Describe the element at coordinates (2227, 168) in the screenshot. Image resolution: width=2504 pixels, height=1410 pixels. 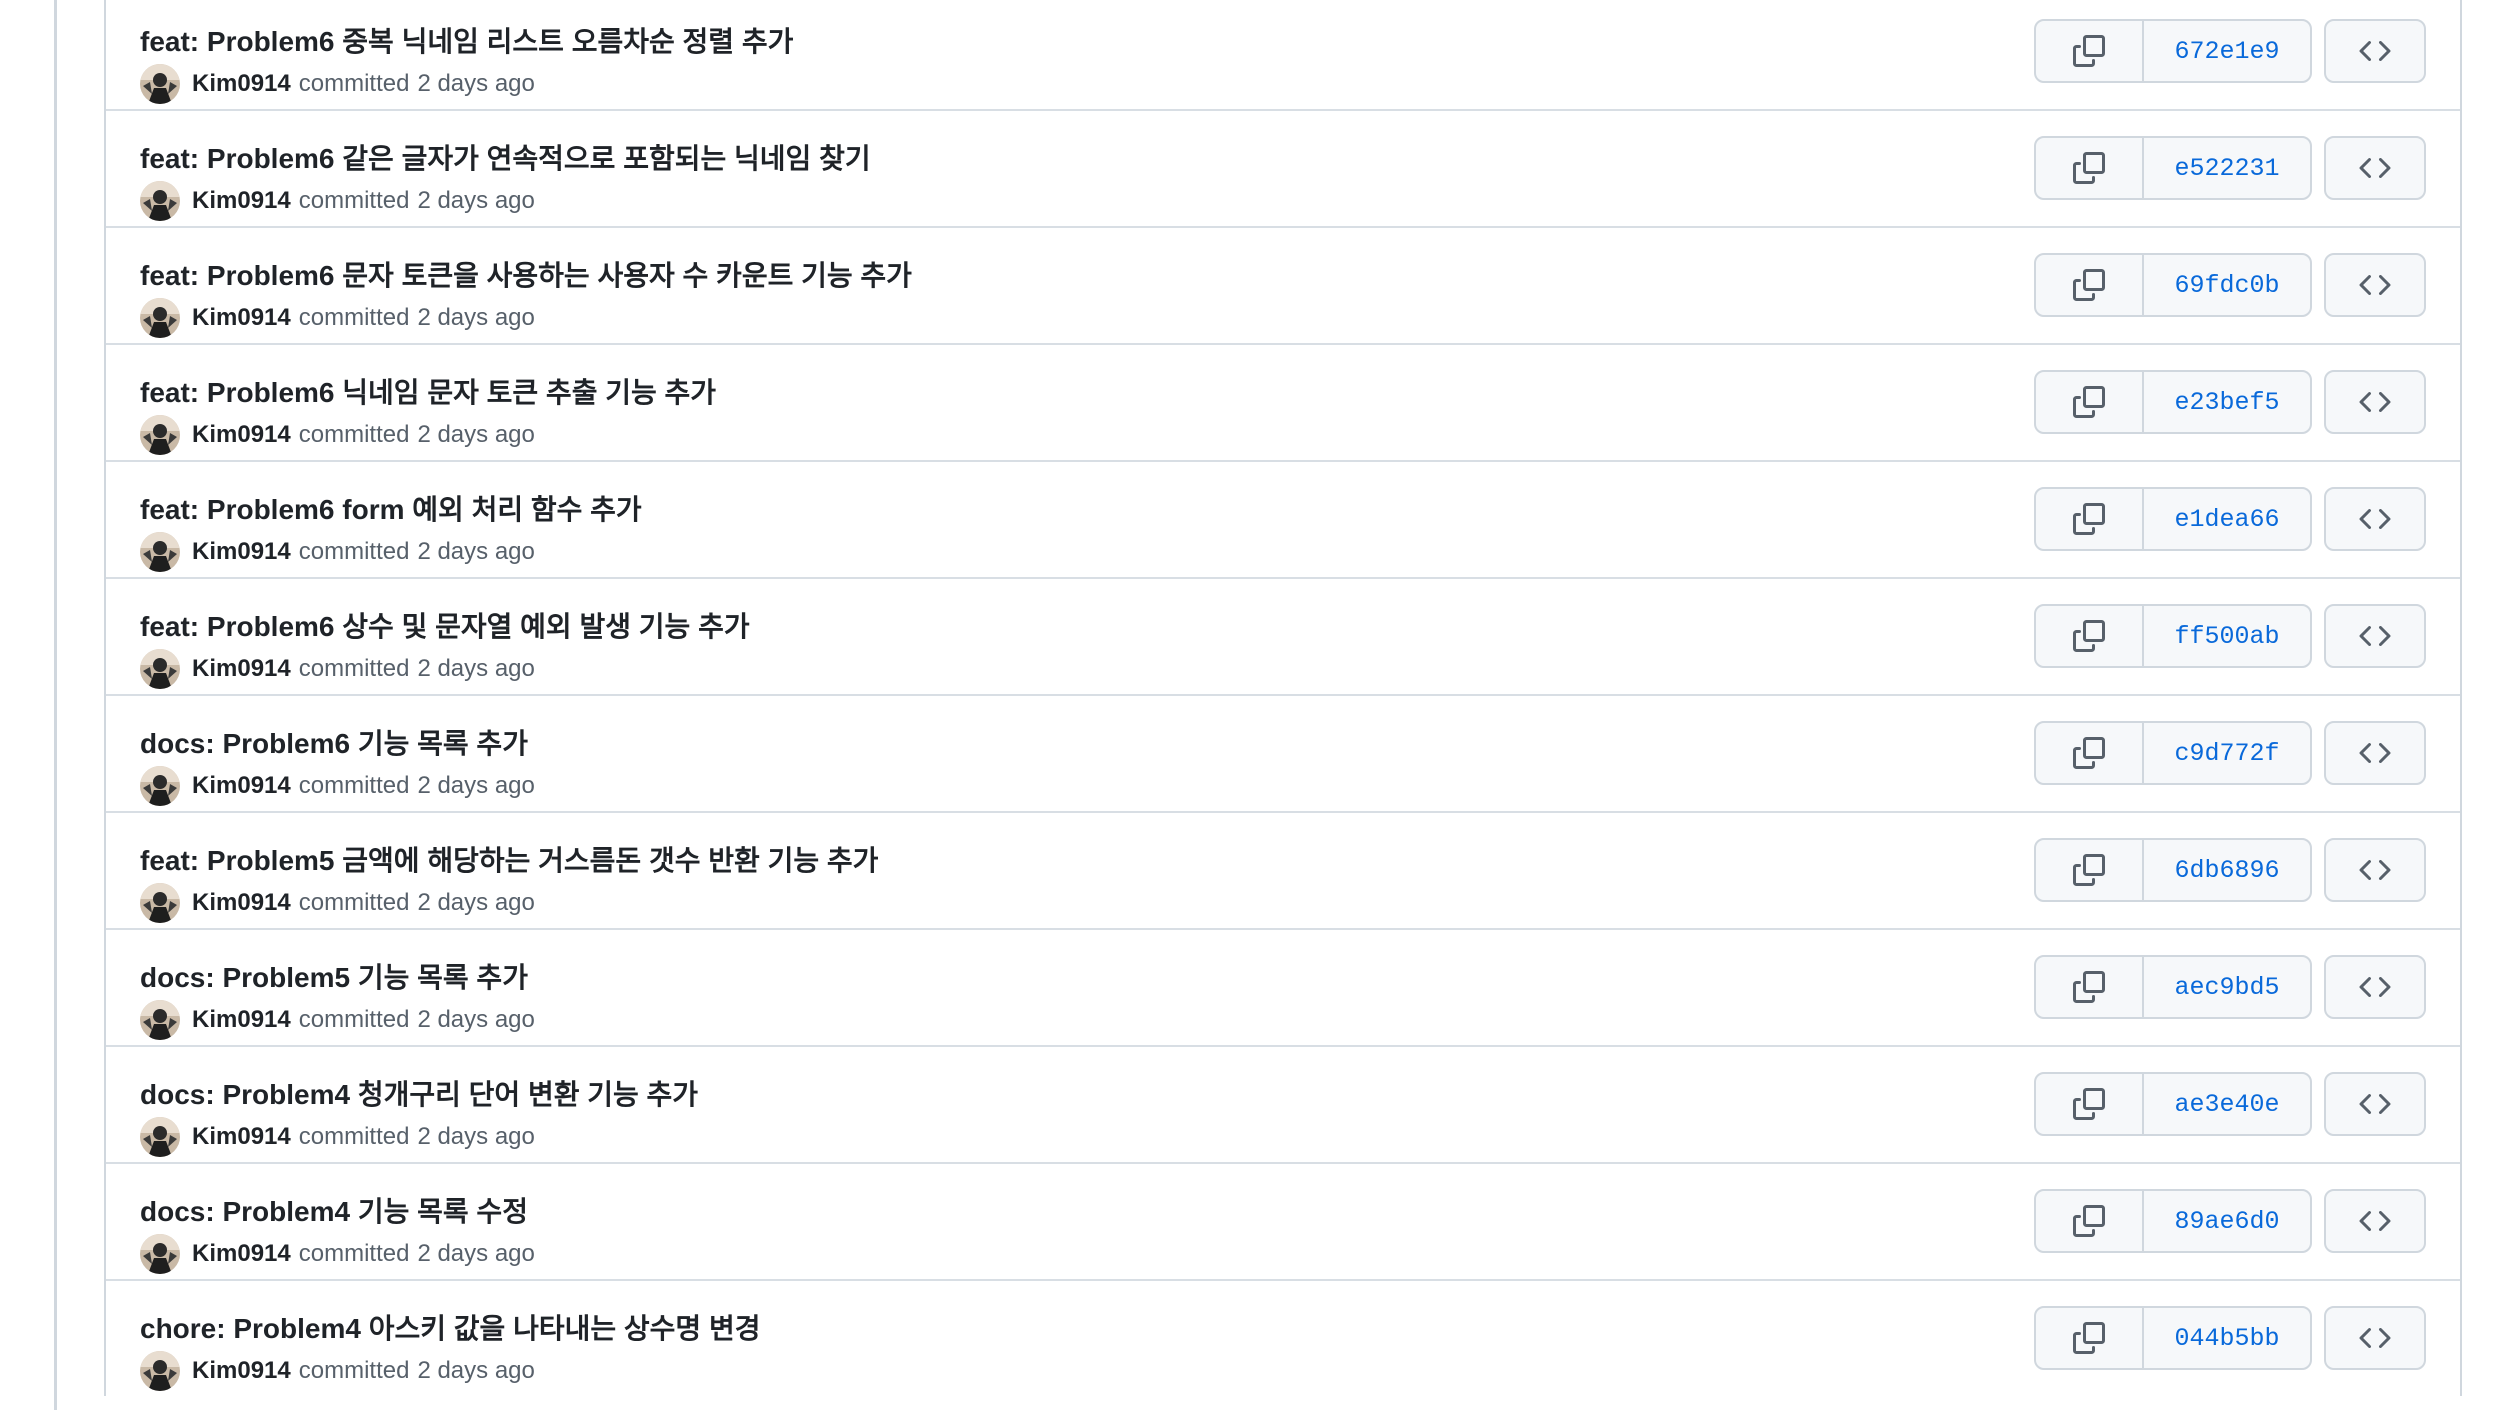
I see `commit-sha-link: e522231` at that location.